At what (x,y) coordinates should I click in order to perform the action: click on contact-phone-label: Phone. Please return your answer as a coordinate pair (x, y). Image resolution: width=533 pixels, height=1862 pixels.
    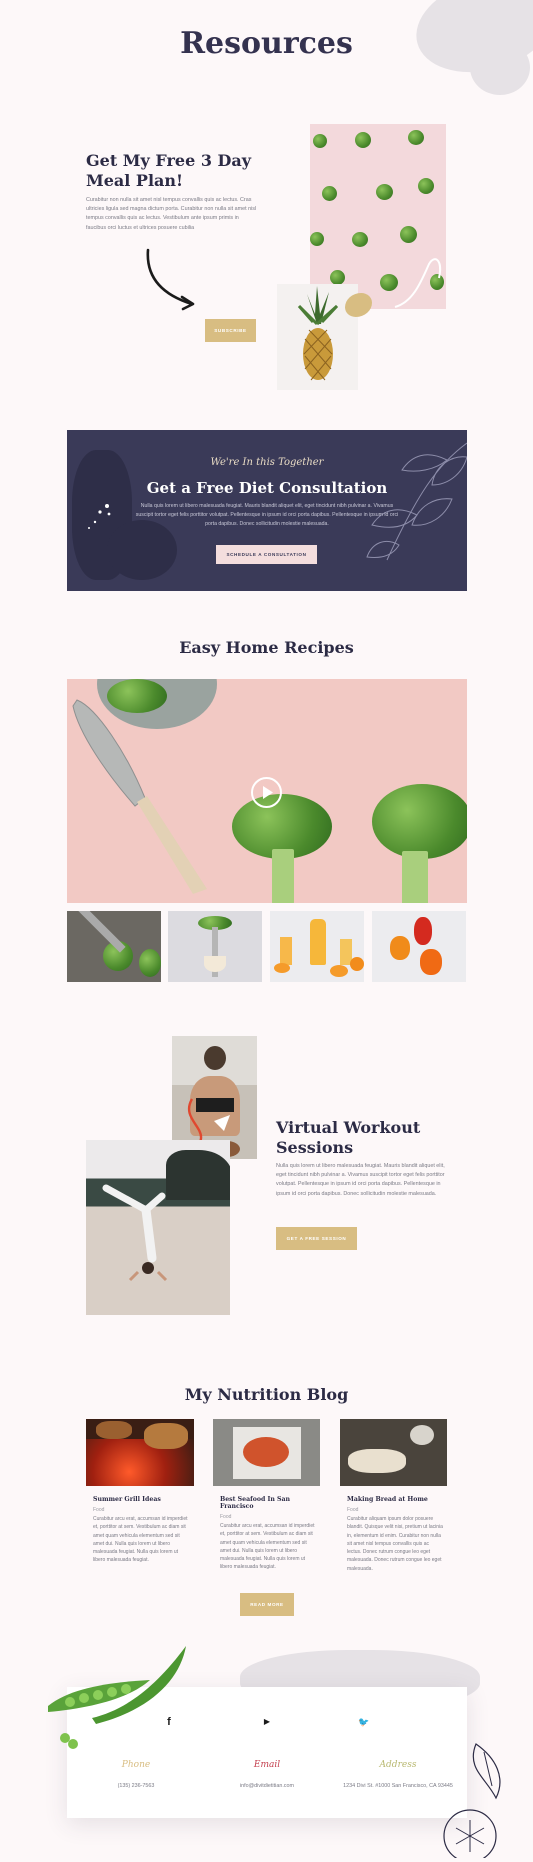
    Looking at the image, I should click on (136, 1765).